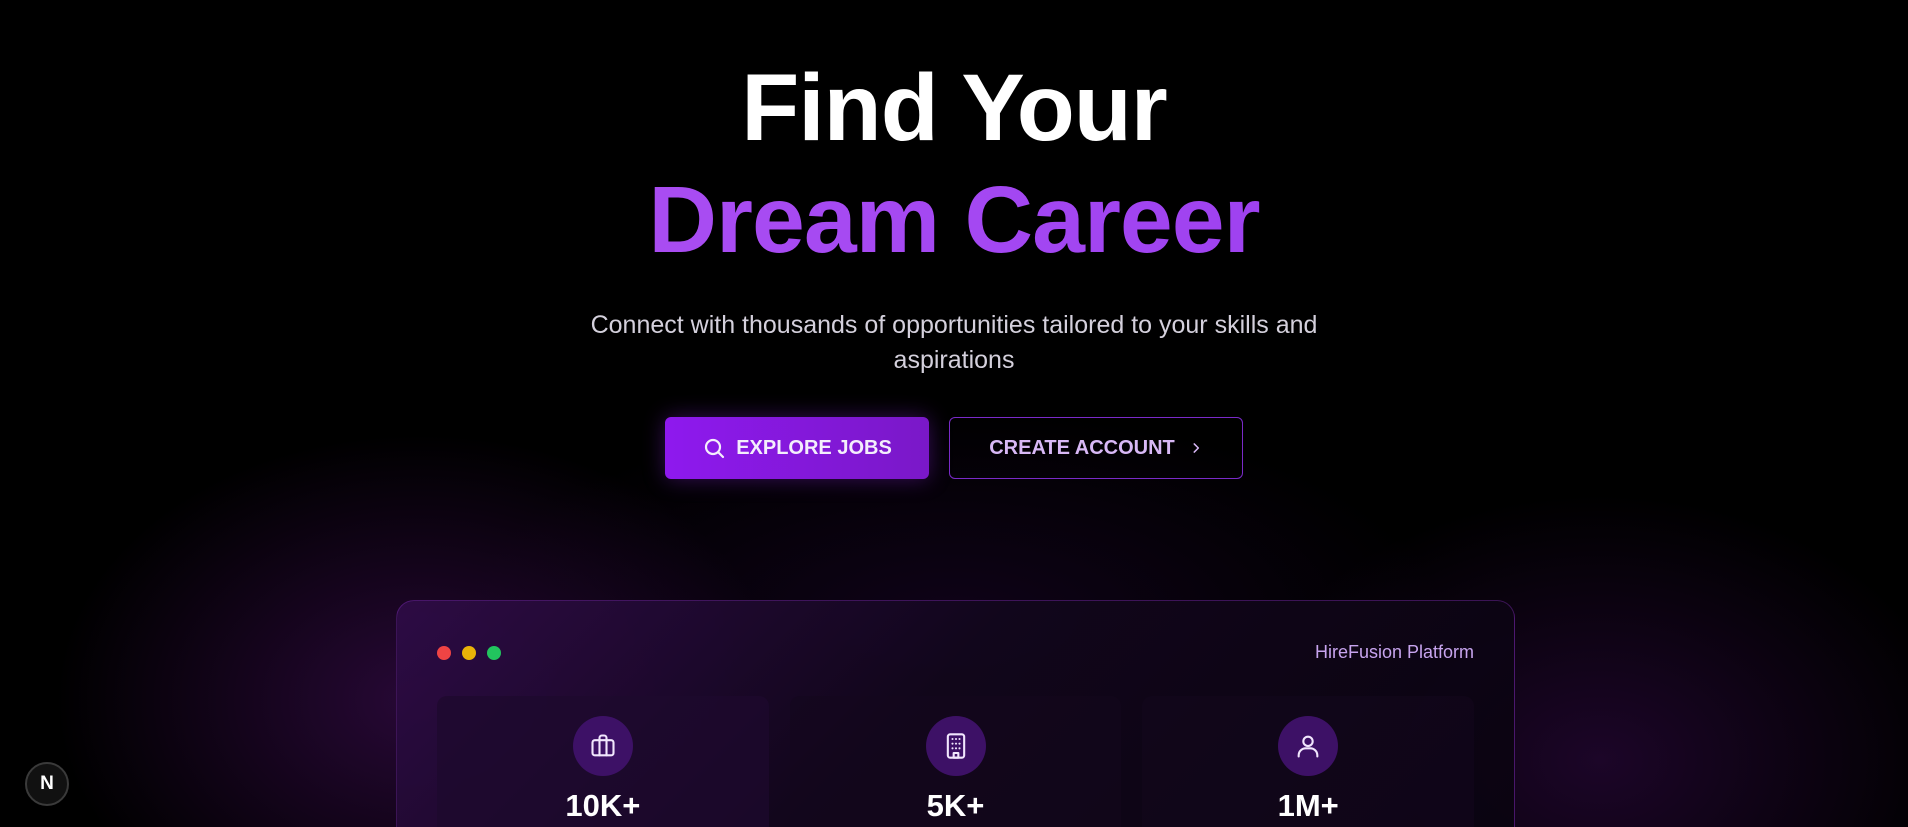 The width and height of the screenshot is (1908, 827). What do you see at coordinates (955, 746) in the screenshot?
I see `building-icon` at bounding box center [955, 746].